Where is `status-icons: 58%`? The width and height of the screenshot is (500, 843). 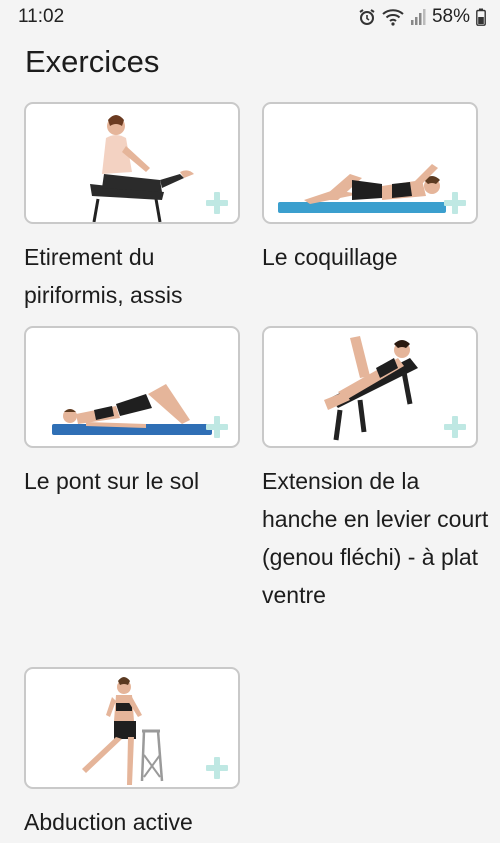 status-icons: 58% is located at coordinates (422, 17).